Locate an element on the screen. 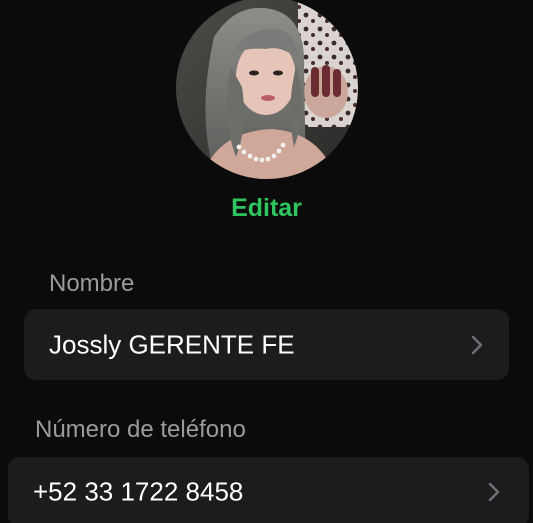 This screenshot has width=533, height=523. avatar-image is located at coordinates (267, 89).